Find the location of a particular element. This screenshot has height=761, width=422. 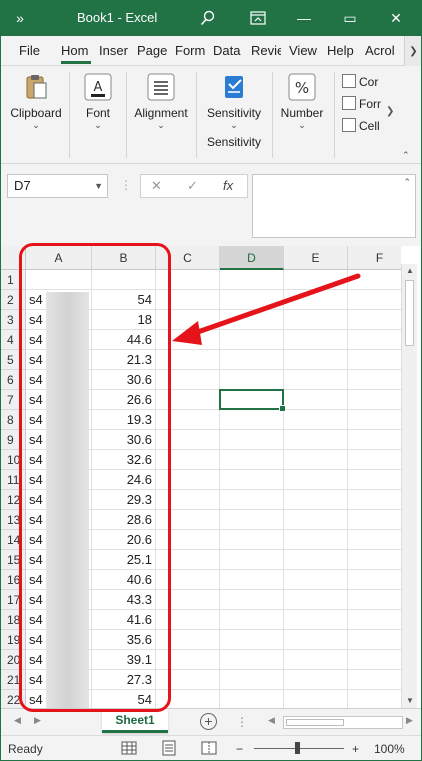

hscroll-right-icon: ▶ is located at coordinates (409, 720).